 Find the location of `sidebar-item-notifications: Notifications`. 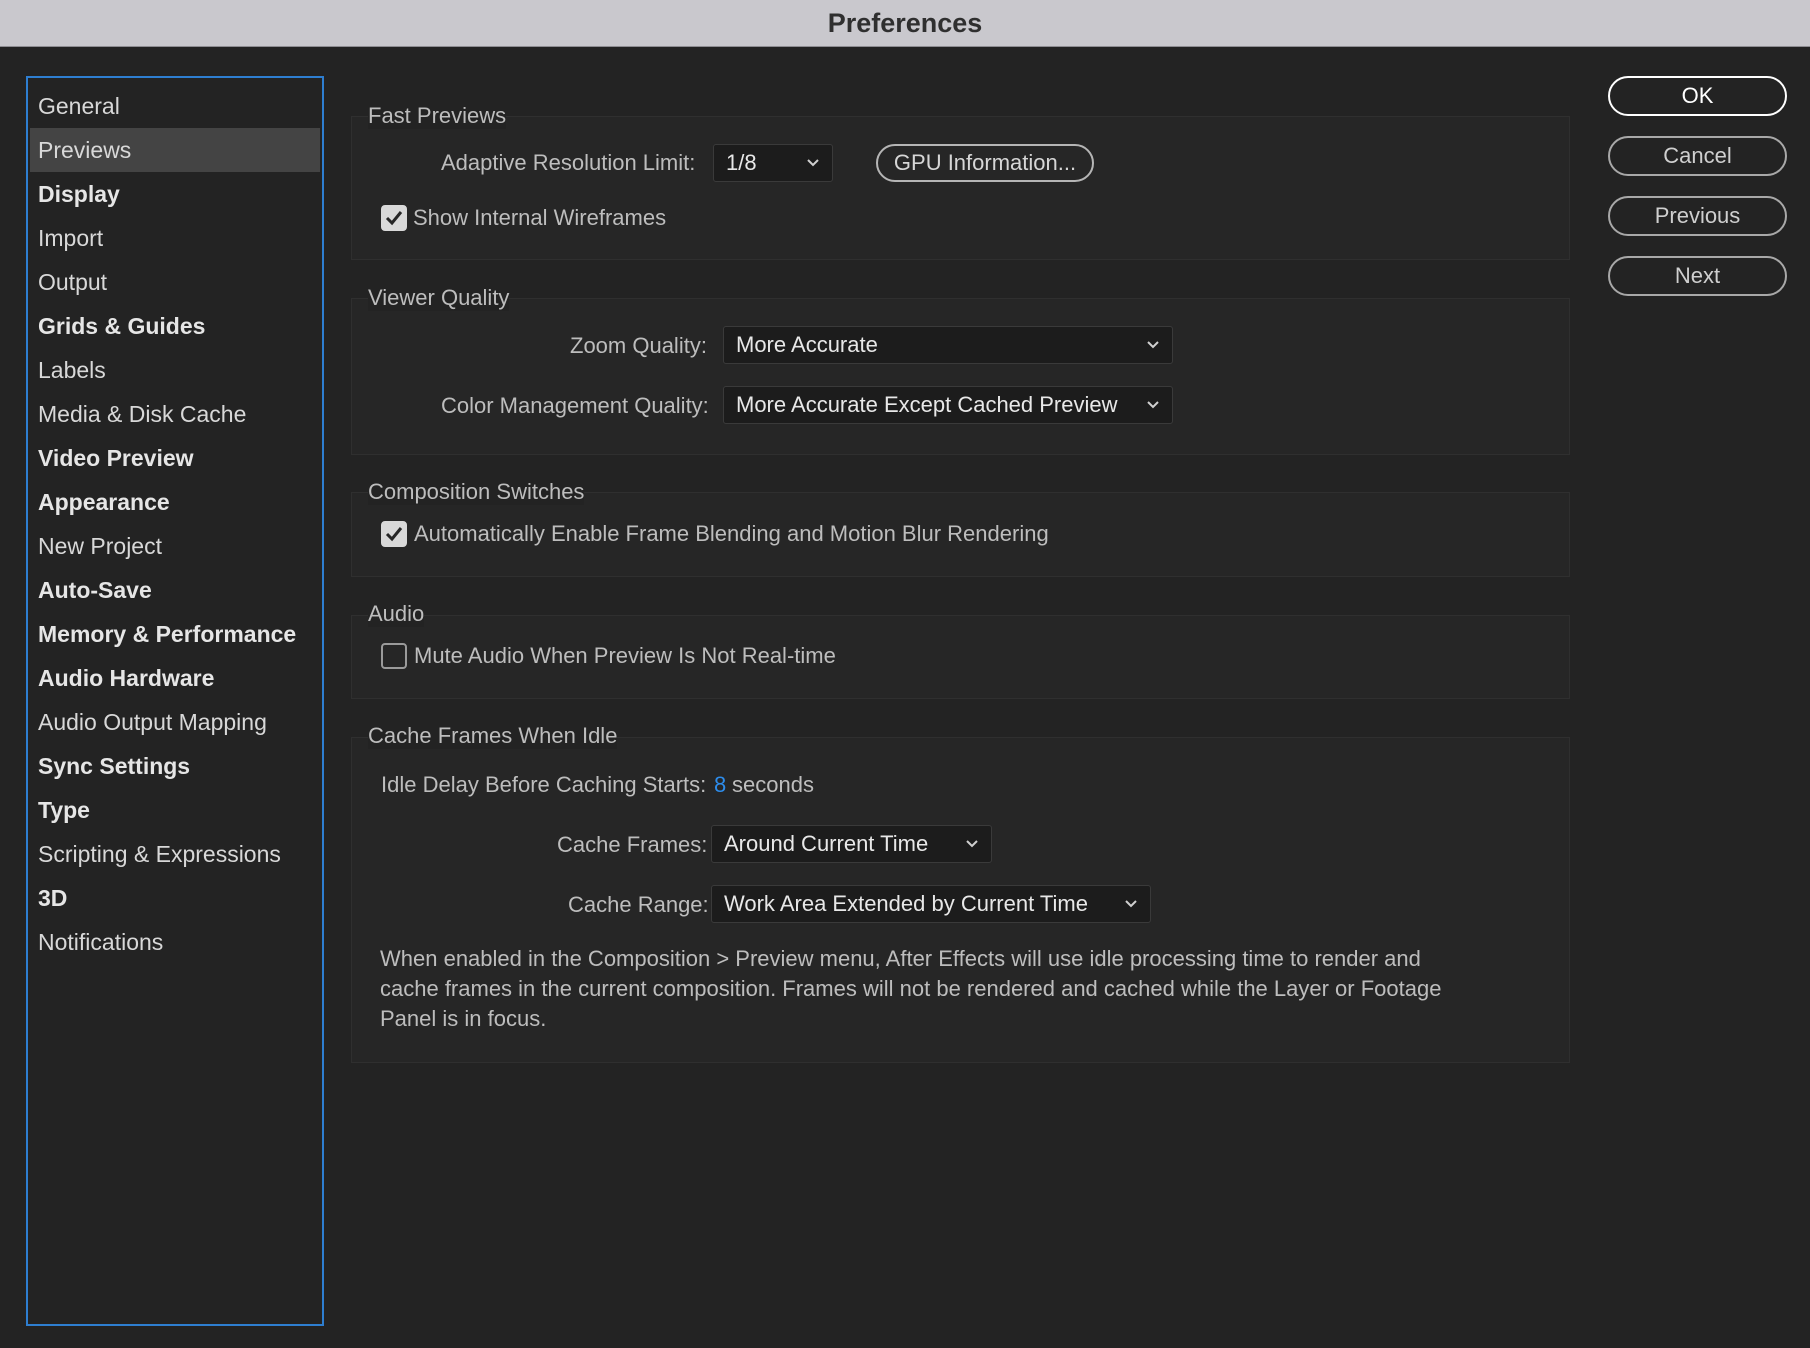

sidebar-item-notifications: Notifications is located at coordinates (175, 942).